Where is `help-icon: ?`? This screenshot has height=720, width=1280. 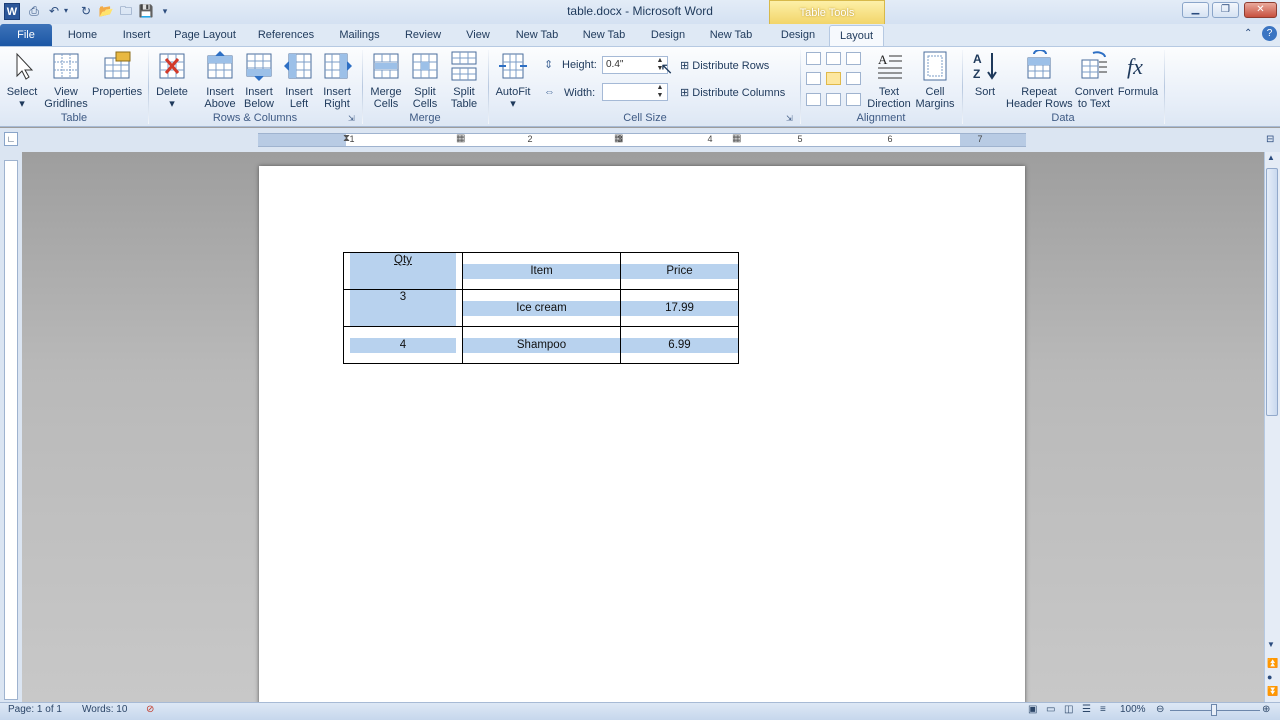 help-icon: ? is located at coordinates (1269, 33).